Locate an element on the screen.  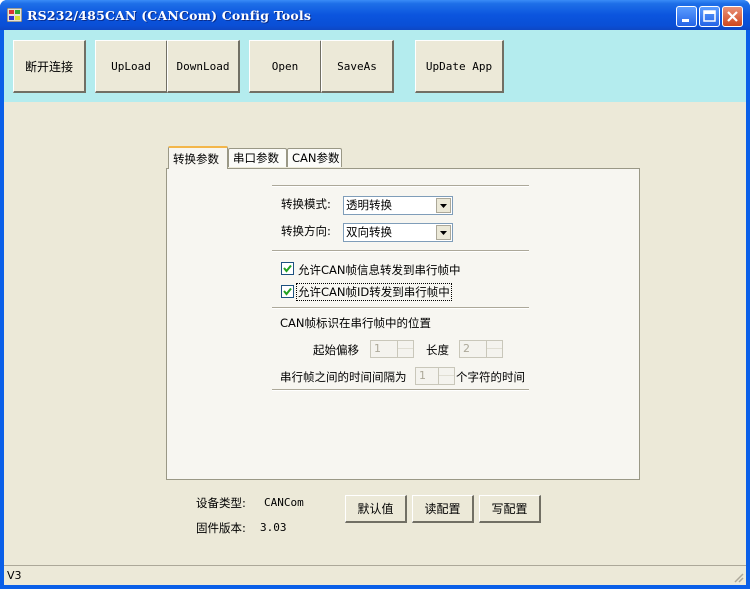
interval-label: 串行帧之间的时间间隔为 is located at coordinates (343, 377).